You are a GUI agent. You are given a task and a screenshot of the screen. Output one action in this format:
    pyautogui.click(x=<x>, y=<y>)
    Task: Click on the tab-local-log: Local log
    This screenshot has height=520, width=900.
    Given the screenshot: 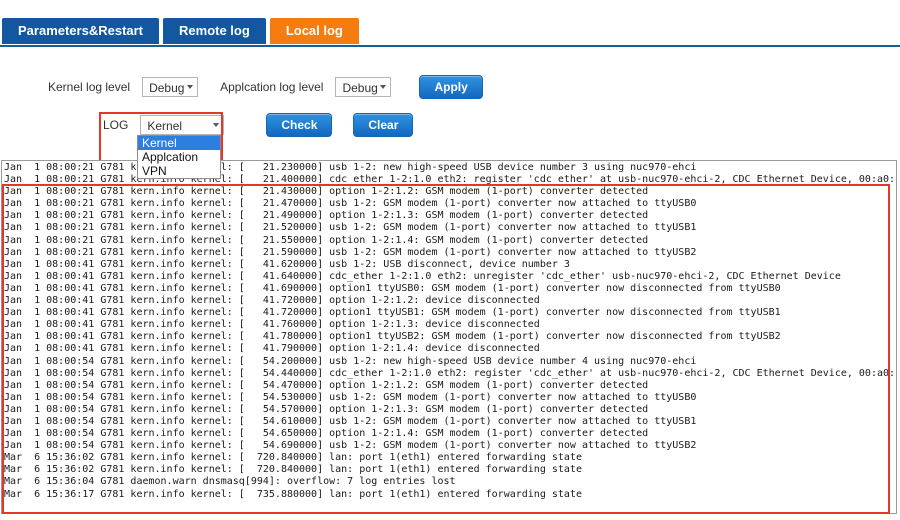 What is the action you would take?
    pyautogui.click(x=314, y=31)
    